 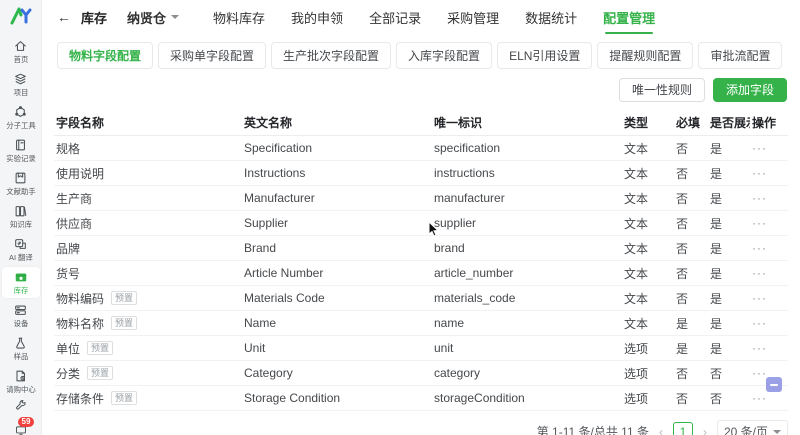 What do you see at coordinates (458, 123) in the screenshot?
I see `column-unique-key: 唯一标识` at bounding box center [458, 123].